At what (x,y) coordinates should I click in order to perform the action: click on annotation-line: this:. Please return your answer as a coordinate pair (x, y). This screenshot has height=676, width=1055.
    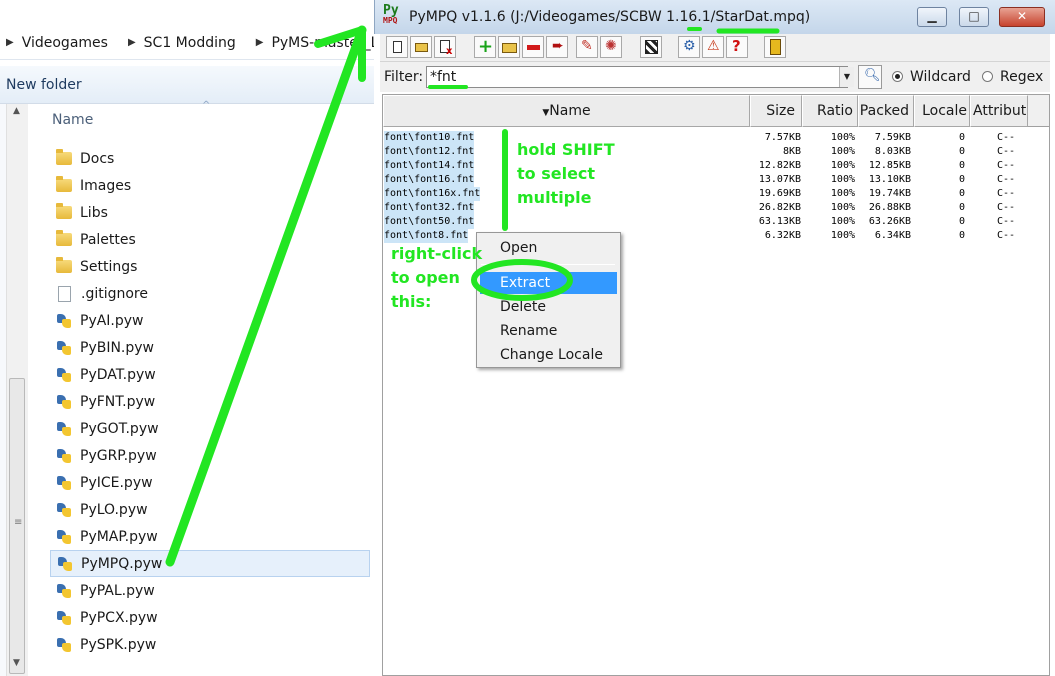
    Looking at the image, I should click on (411, 301).